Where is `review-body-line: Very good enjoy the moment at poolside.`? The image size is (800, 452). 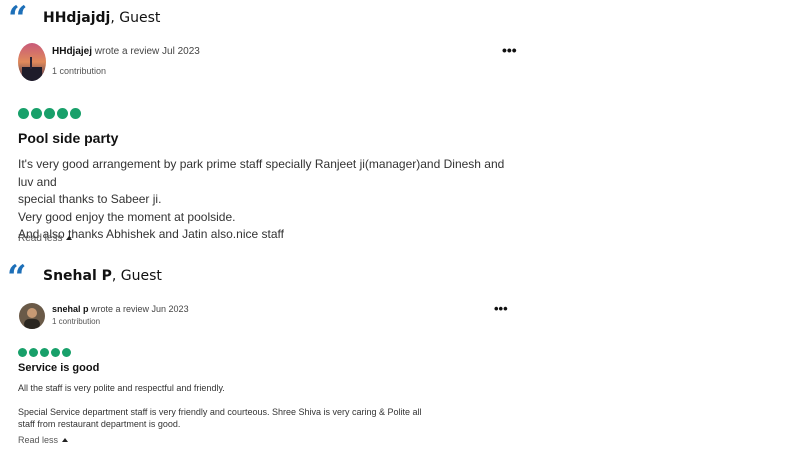
review-body-line: Very good enjoy the moment at poolside. is located at coordinates (127, 216).